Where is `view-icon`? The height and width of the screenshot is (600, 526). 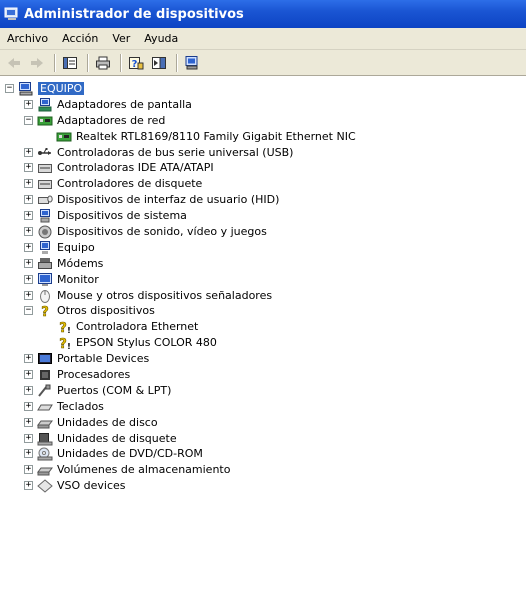 view-icon is located at coordinates (159, 63).